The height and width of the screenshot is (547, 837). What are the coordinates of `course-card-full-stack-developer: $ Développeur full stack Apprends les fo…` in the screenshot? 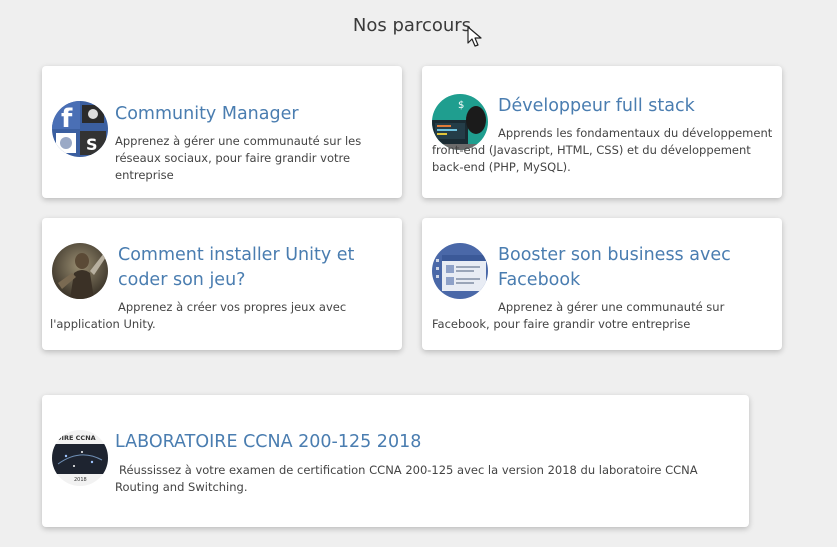 It's located at (602, 132).